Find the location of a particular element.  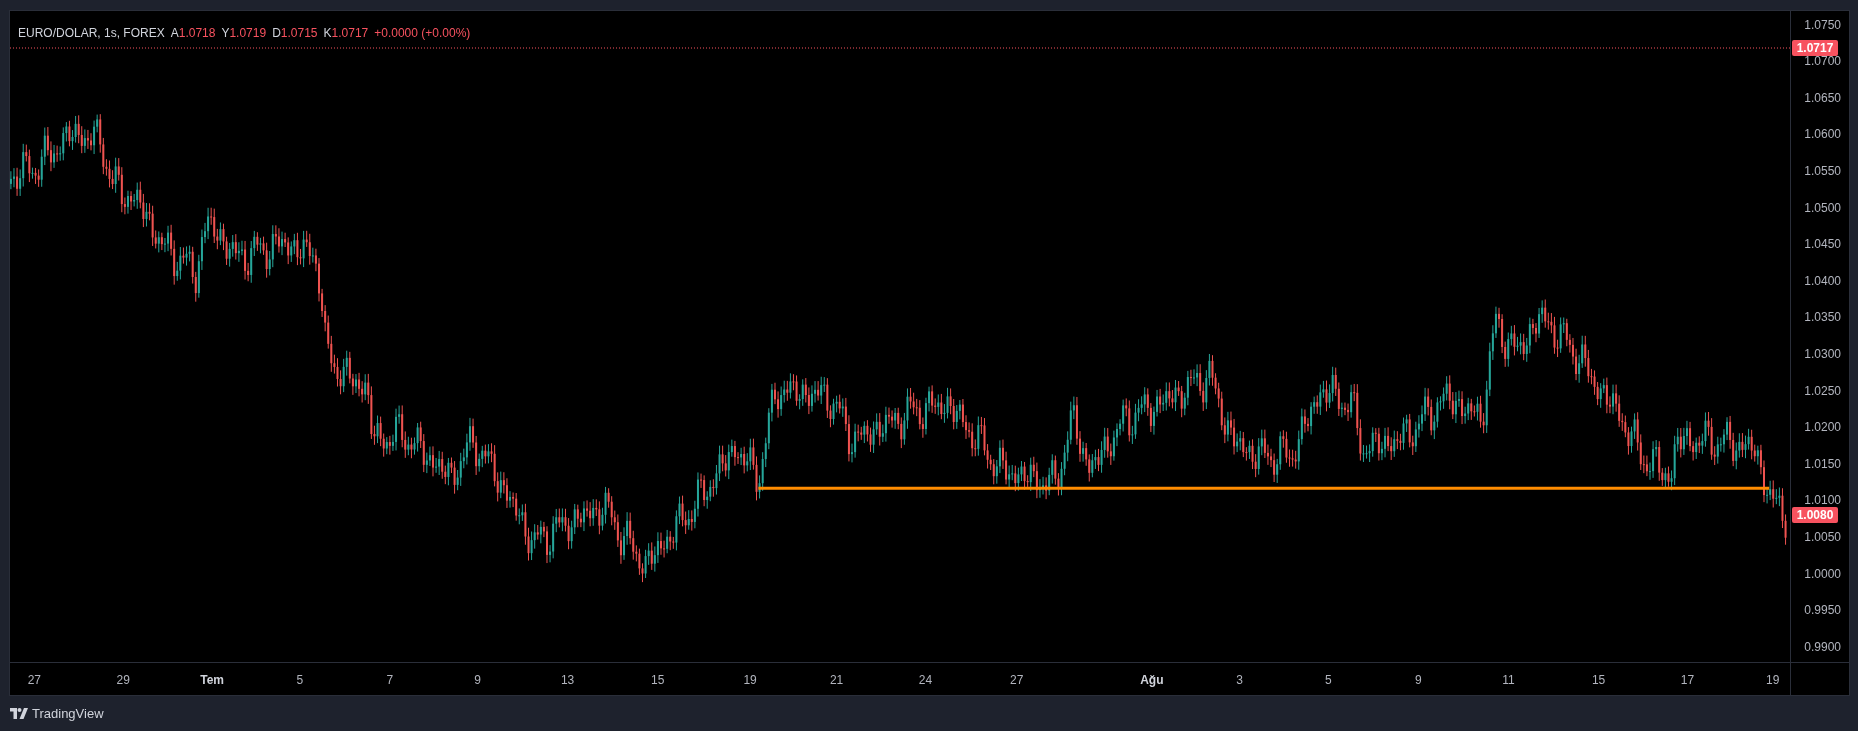

time-tick-label: 29 is located at coordinates (123, 680).